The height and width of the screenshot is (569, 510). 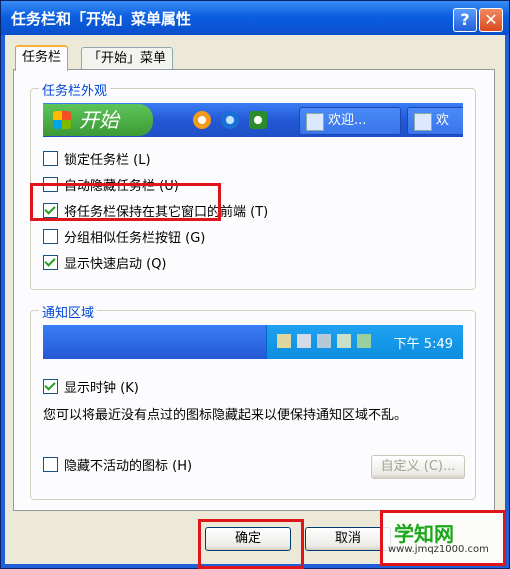 I want to click on lock-taskbar-checkbox, so click(x=50, y=158).